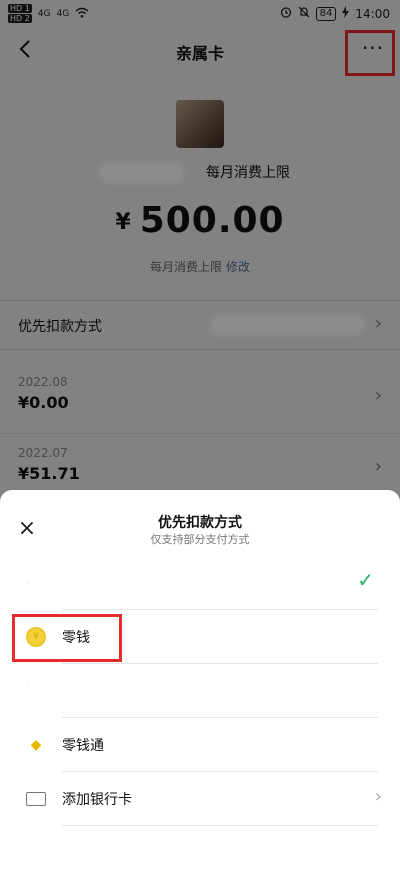 The image size is (400, 888). Describe the element at coordinates (200, 745) in the screenshot. I see `option-lingqiantong: ◆ 零钱通` at that location.